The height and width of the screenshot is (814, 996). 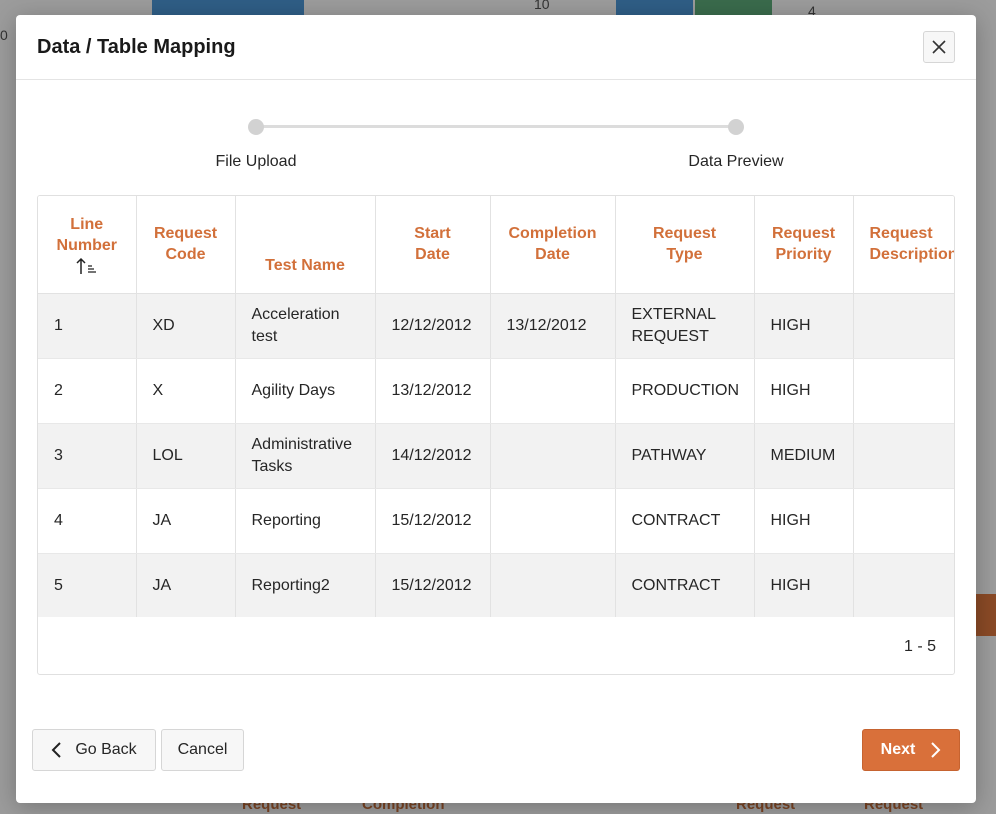 What do you see at coordinates (87, 521) in the screenshot?
I see `cell-line-number: 4` at bounding box center [87, 521].